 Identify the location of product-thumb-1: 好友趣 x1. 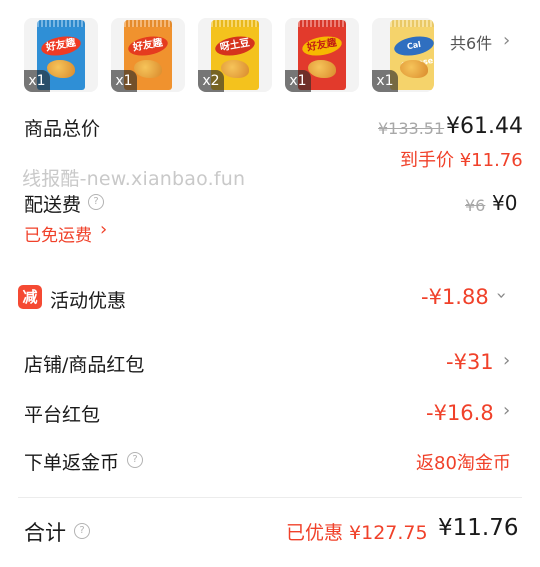
(61, 55).